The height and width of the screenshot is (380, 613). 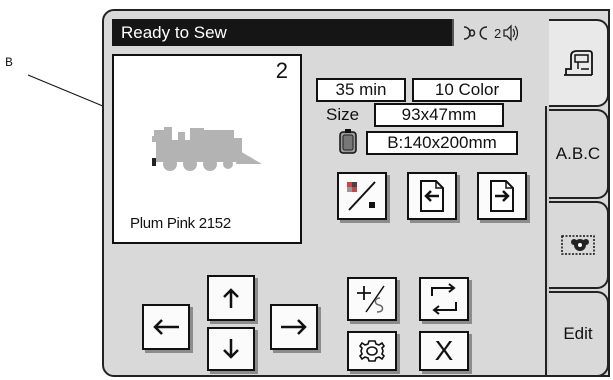 What do you see at coordinates (180, 223) in the screenshot?
I see `thread-color-name: Plum Pink 2152` at bounding box center [180, 223].